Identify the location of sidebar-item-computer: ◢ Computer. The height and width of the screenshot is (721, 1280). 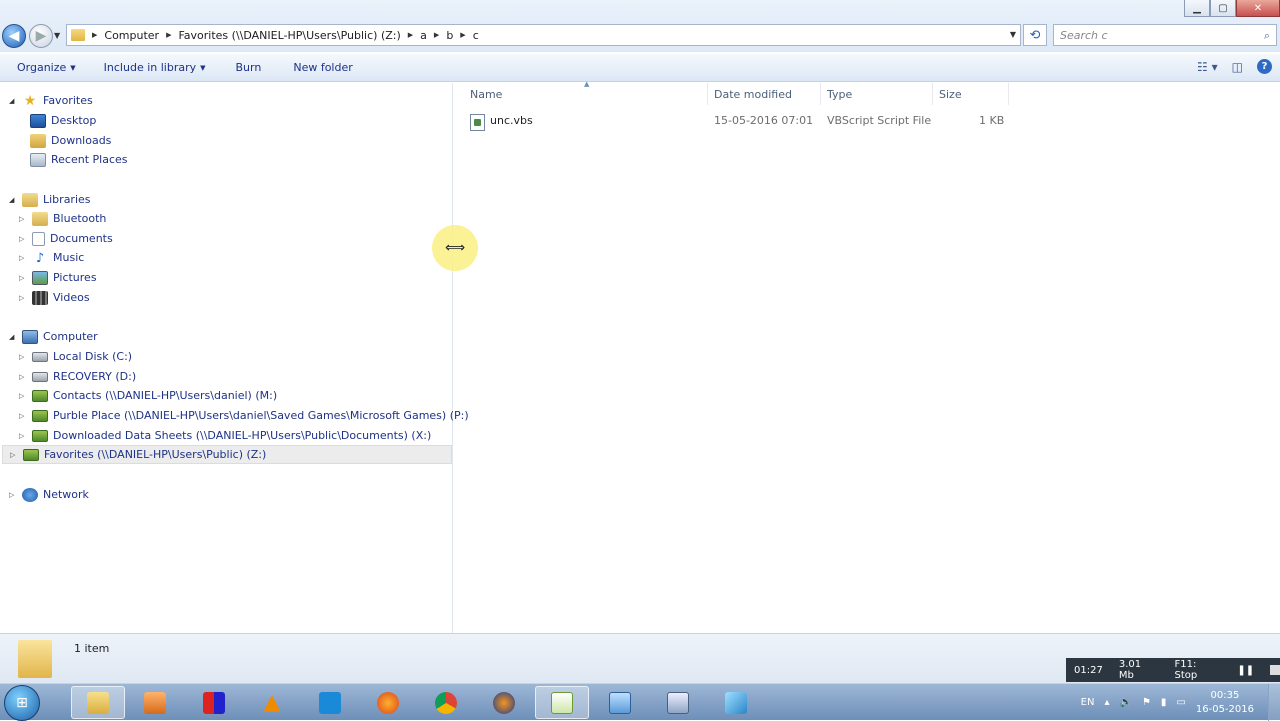
(53, 336).